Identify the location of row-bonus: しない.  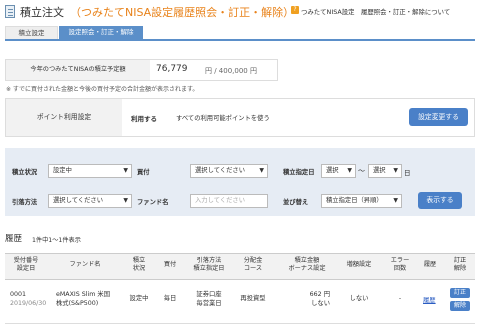
(320, 303).